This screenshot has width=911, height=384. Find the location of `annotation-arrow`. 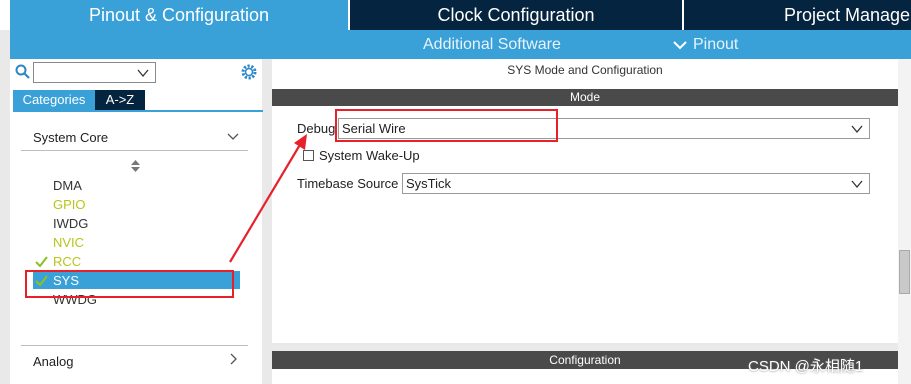

annotation-arrow is located at coordinates (268, 198).